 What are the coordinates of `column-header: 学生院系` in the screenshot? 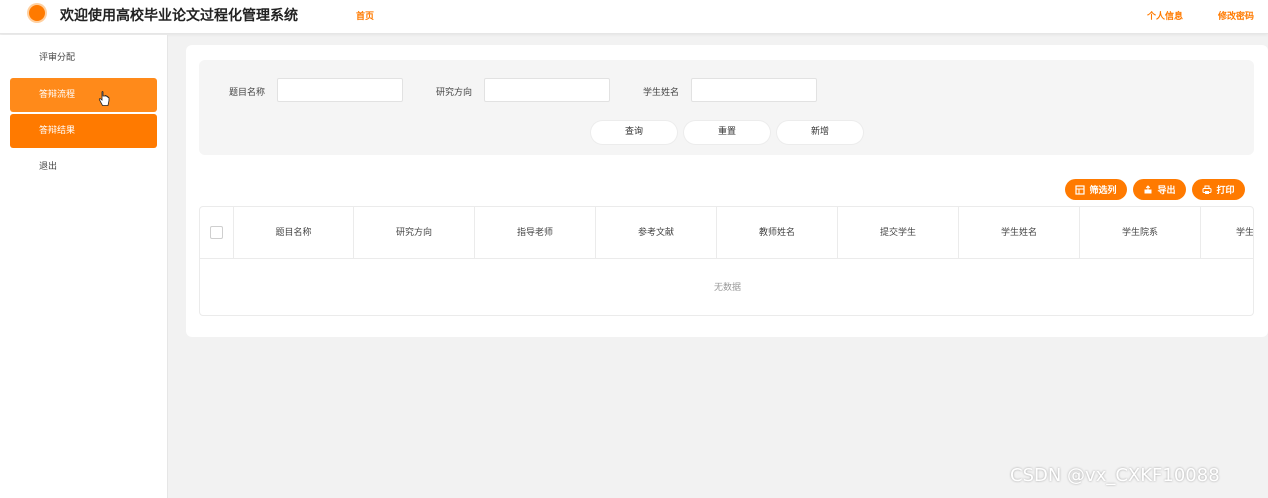 It's located at (1140, 233).